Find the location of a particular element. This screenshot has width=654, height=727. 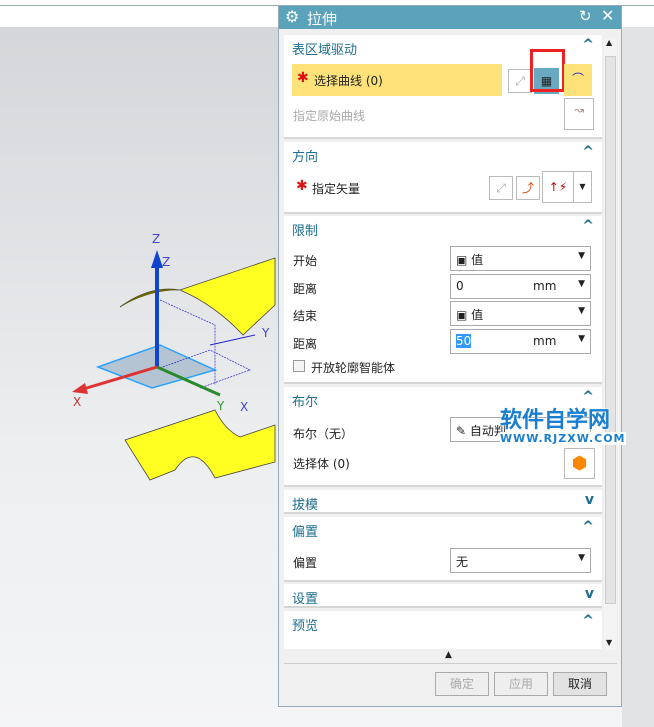

select-curve-row: ✱ 选择曲线 (0) is located at coordinates (397, 80).